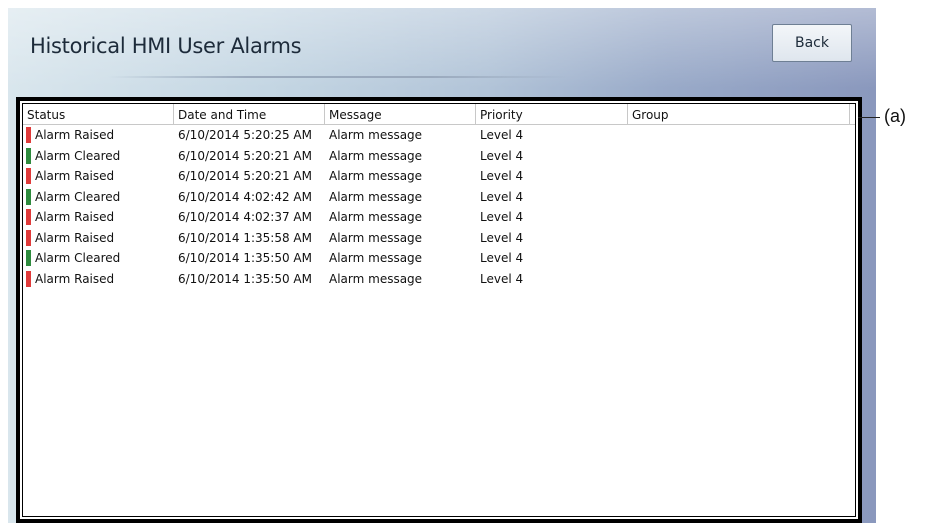 The image size is (928, 523). I want to click on datetime-cell: 6/10/2014 1:35:58 AM, so click(245, 237).